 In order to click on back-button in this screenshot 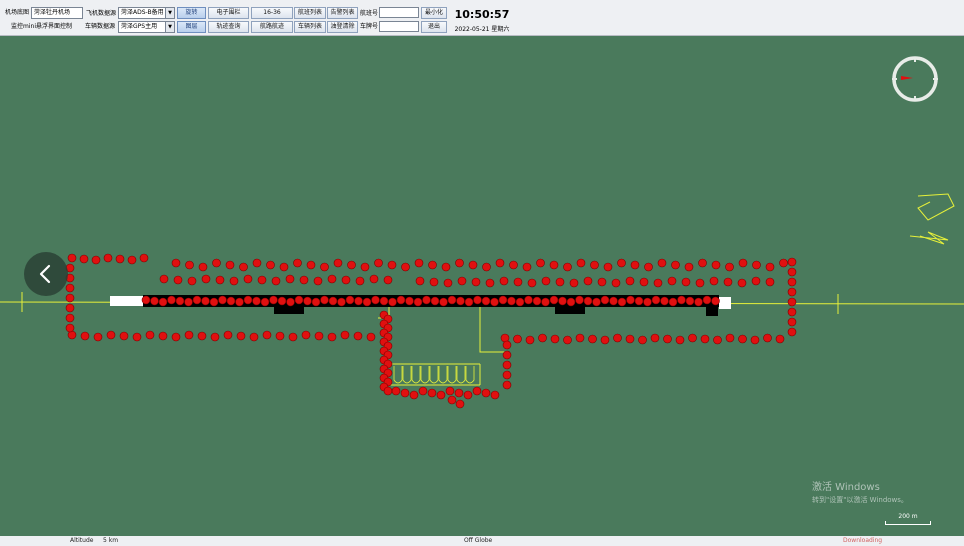, I will do `click(46, 274)`.